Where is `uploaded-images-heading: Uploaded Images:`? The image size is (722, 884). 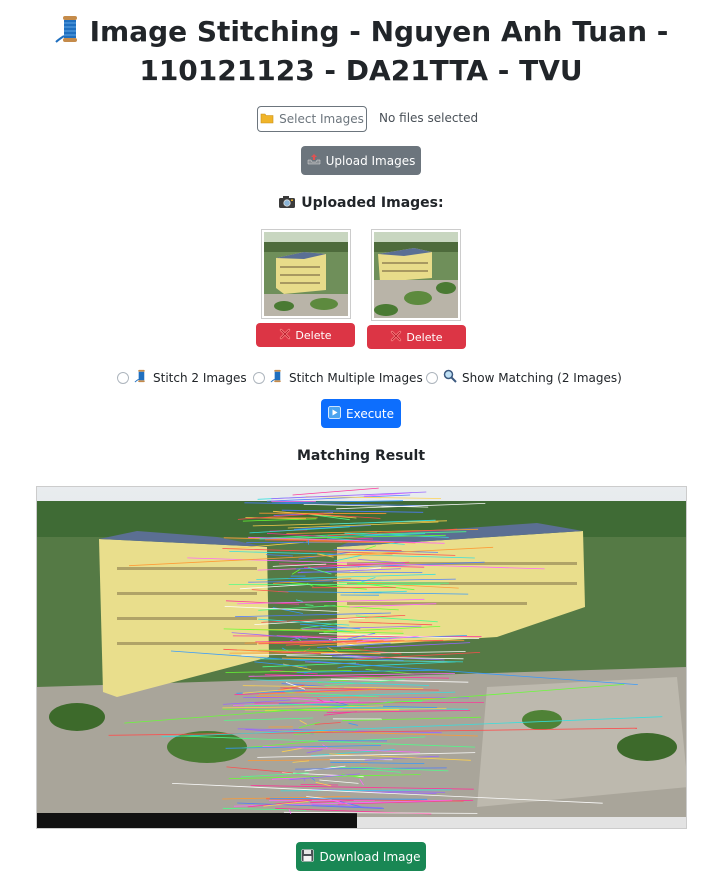 uploaded-images-heading: Uploaded Images: is located at coordinates (361, 203).